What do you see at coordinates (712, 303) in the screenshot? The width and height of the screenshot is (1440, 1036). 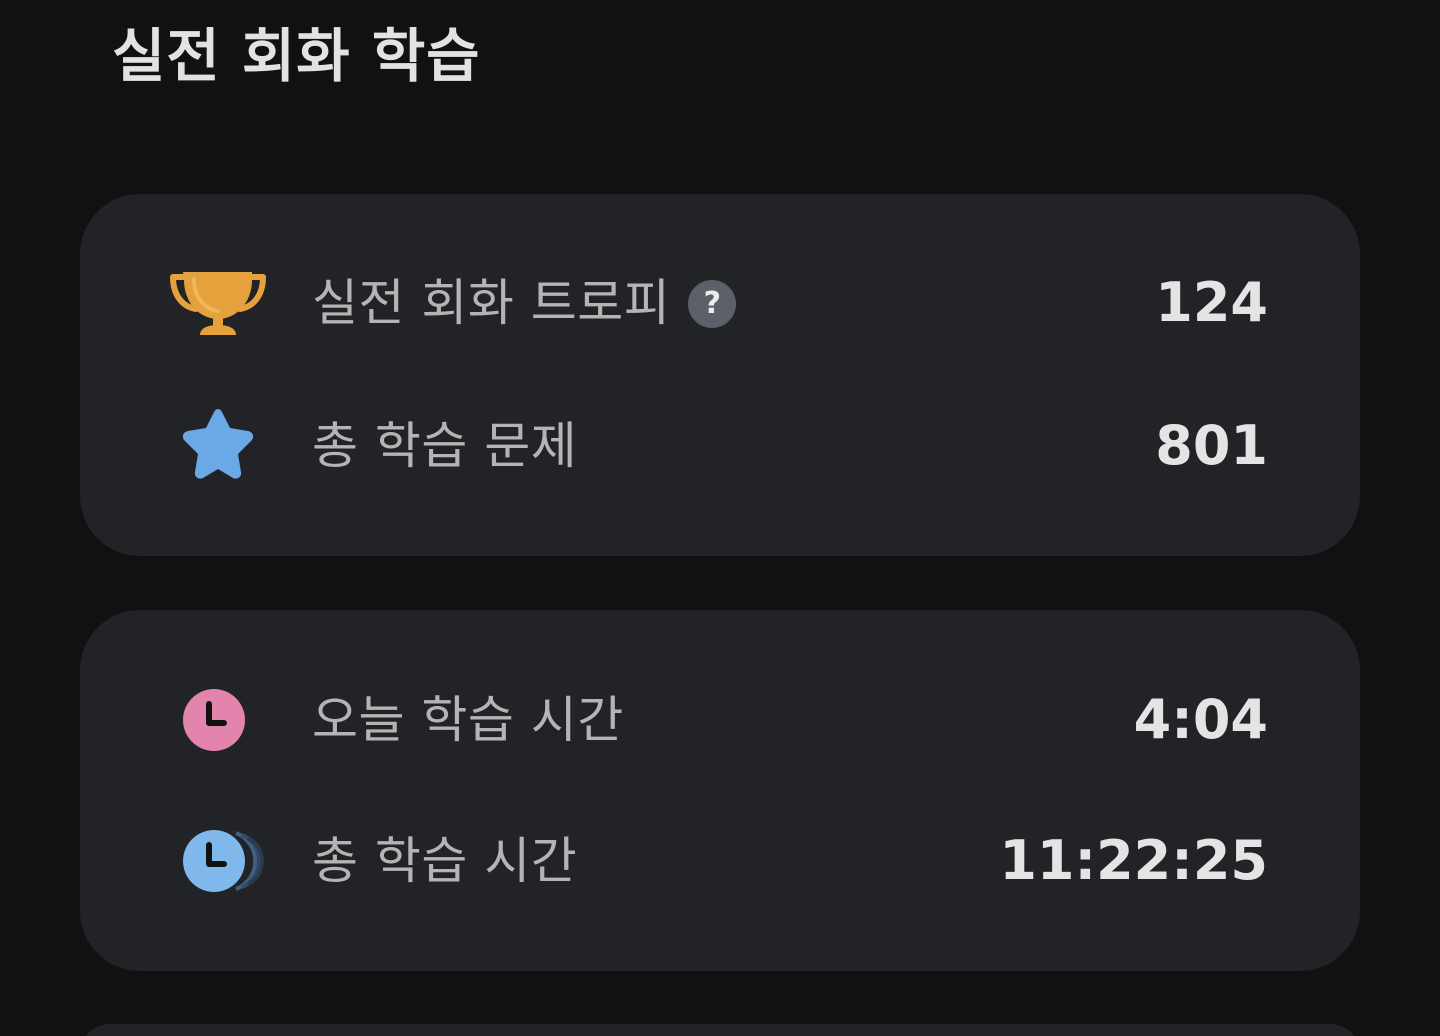 I see `help-icon: ?` at bounding box center [712, 303].